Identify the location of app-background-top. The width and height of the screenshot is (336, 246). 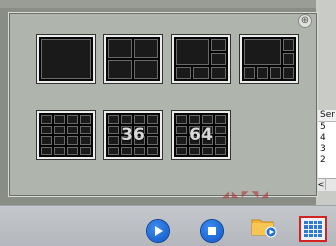
(168, 4).